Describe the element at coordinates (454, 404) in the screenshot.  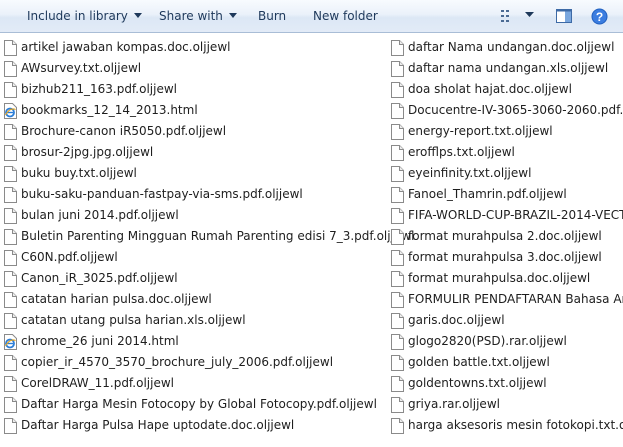
I see `file-name: griya.rar.oljjewl` at that location.